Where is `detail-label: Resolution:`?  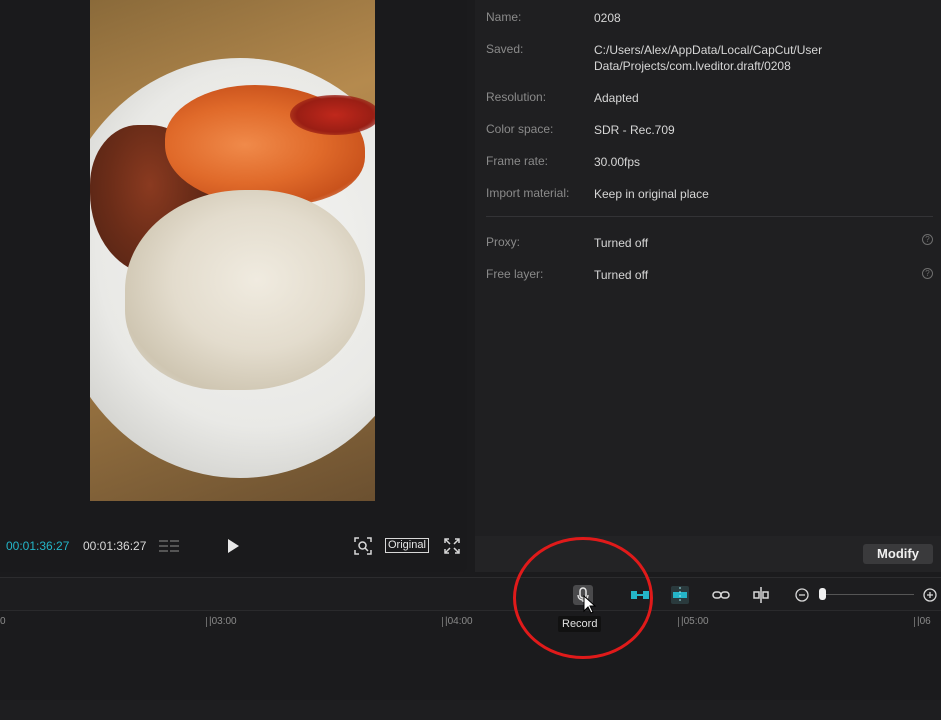
detail-label: Resolution: is located at coordinates (516, 97).